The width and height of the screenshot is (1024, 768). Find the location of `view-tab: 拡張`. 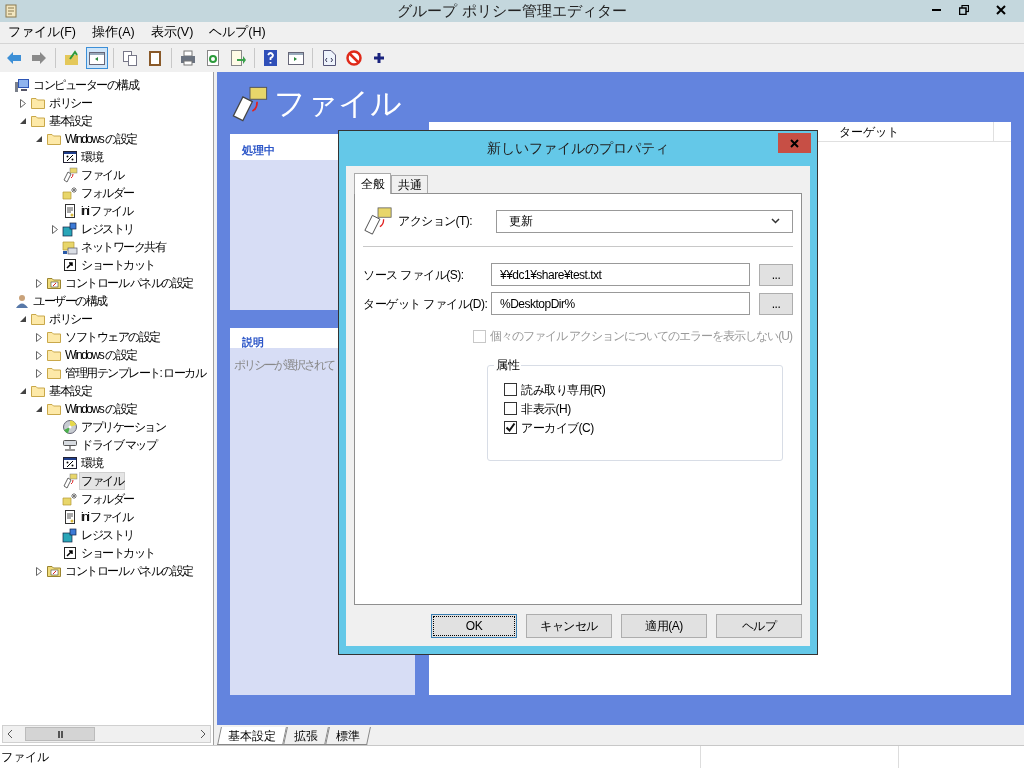

view-tab: 拡張 is located at coordinates (306, 736).